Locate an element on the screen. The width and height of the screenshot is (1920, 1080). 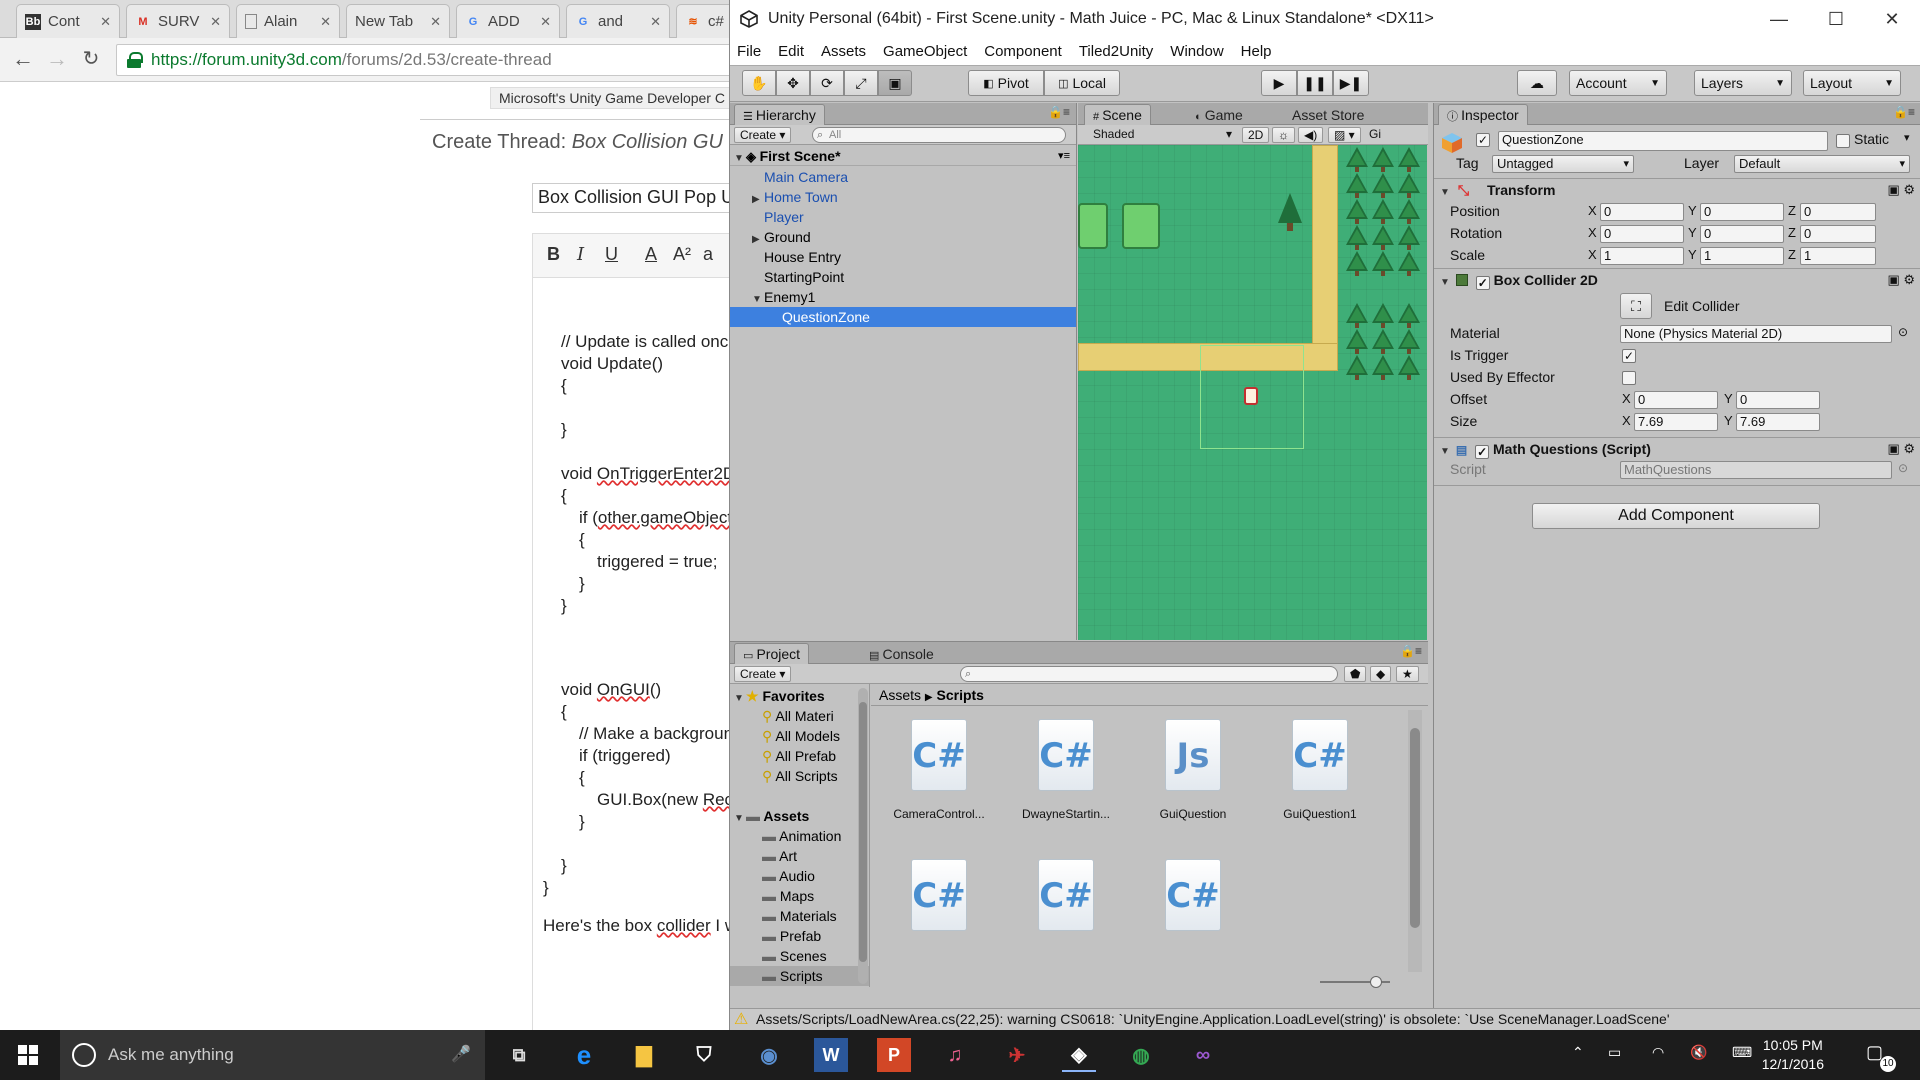
game-app-icon: ✈ is located at coordinates (1017, 1055).